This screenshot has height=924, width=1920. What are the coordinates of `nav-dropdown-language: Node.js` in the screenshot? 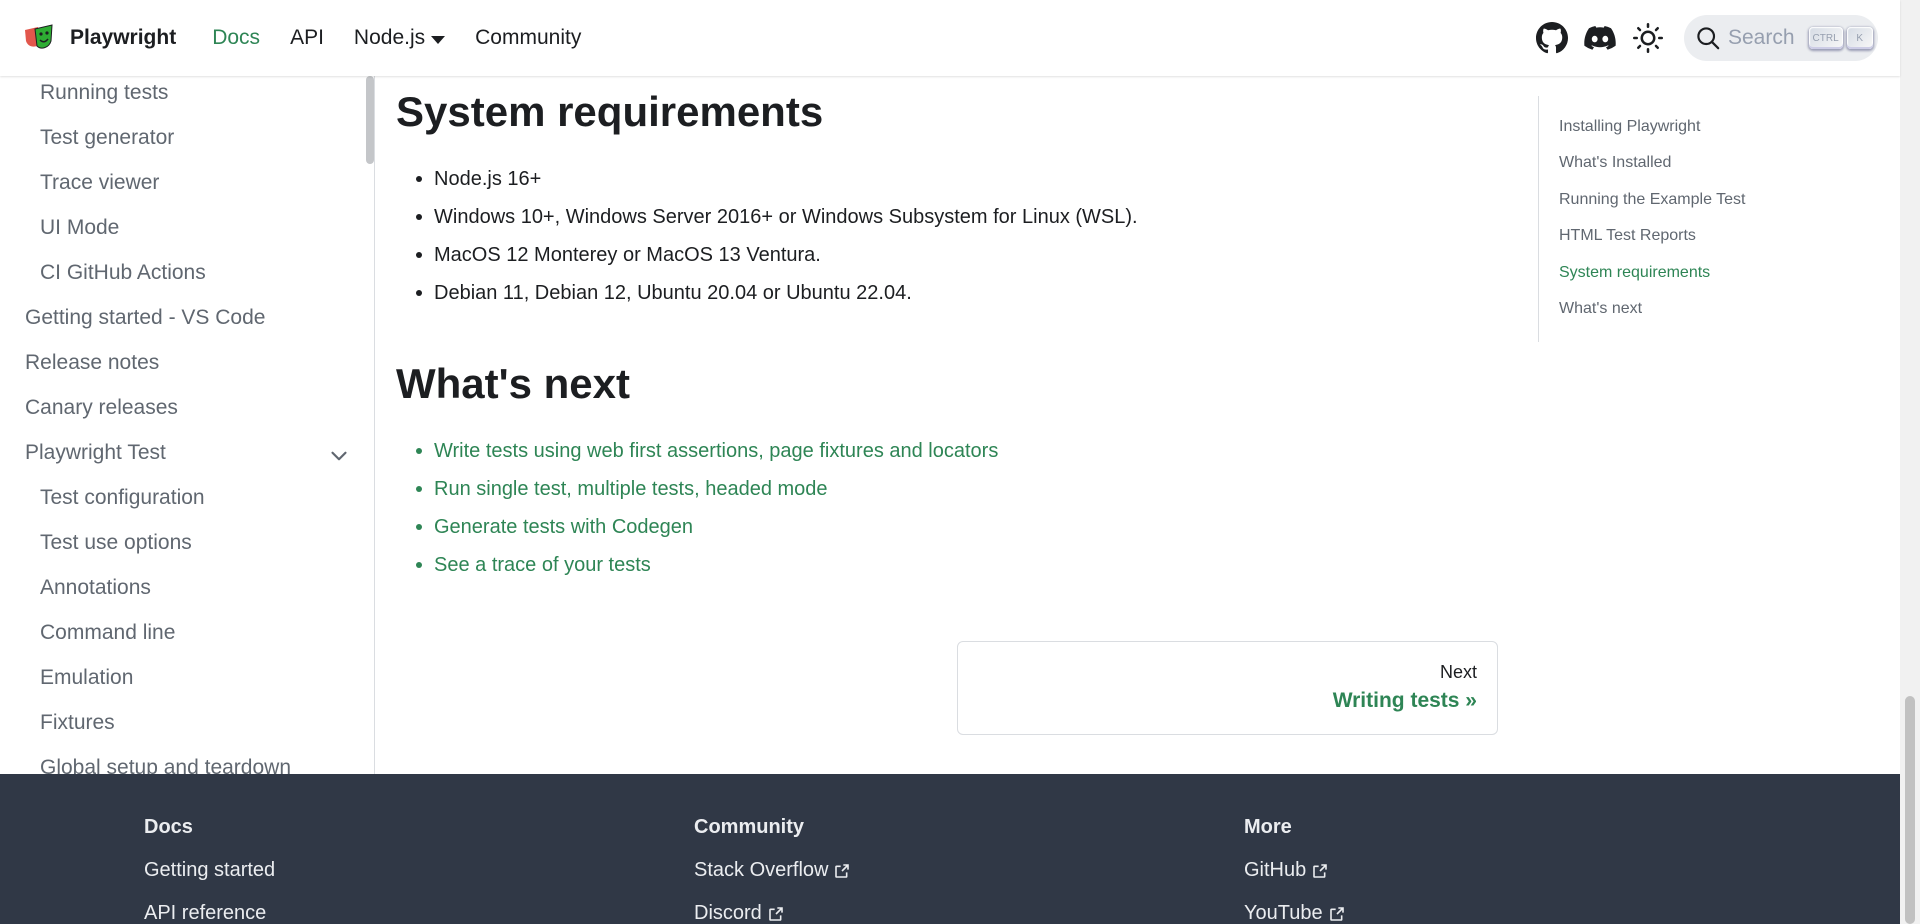 It's located at (399, 38).